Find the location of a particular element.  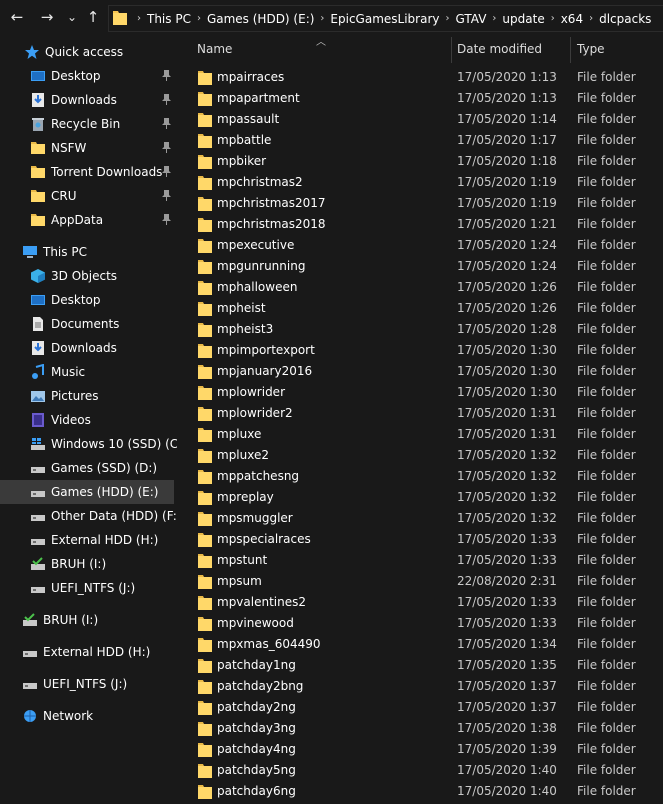

sidebar-item-label: Music is located at coordinates (68, 372).